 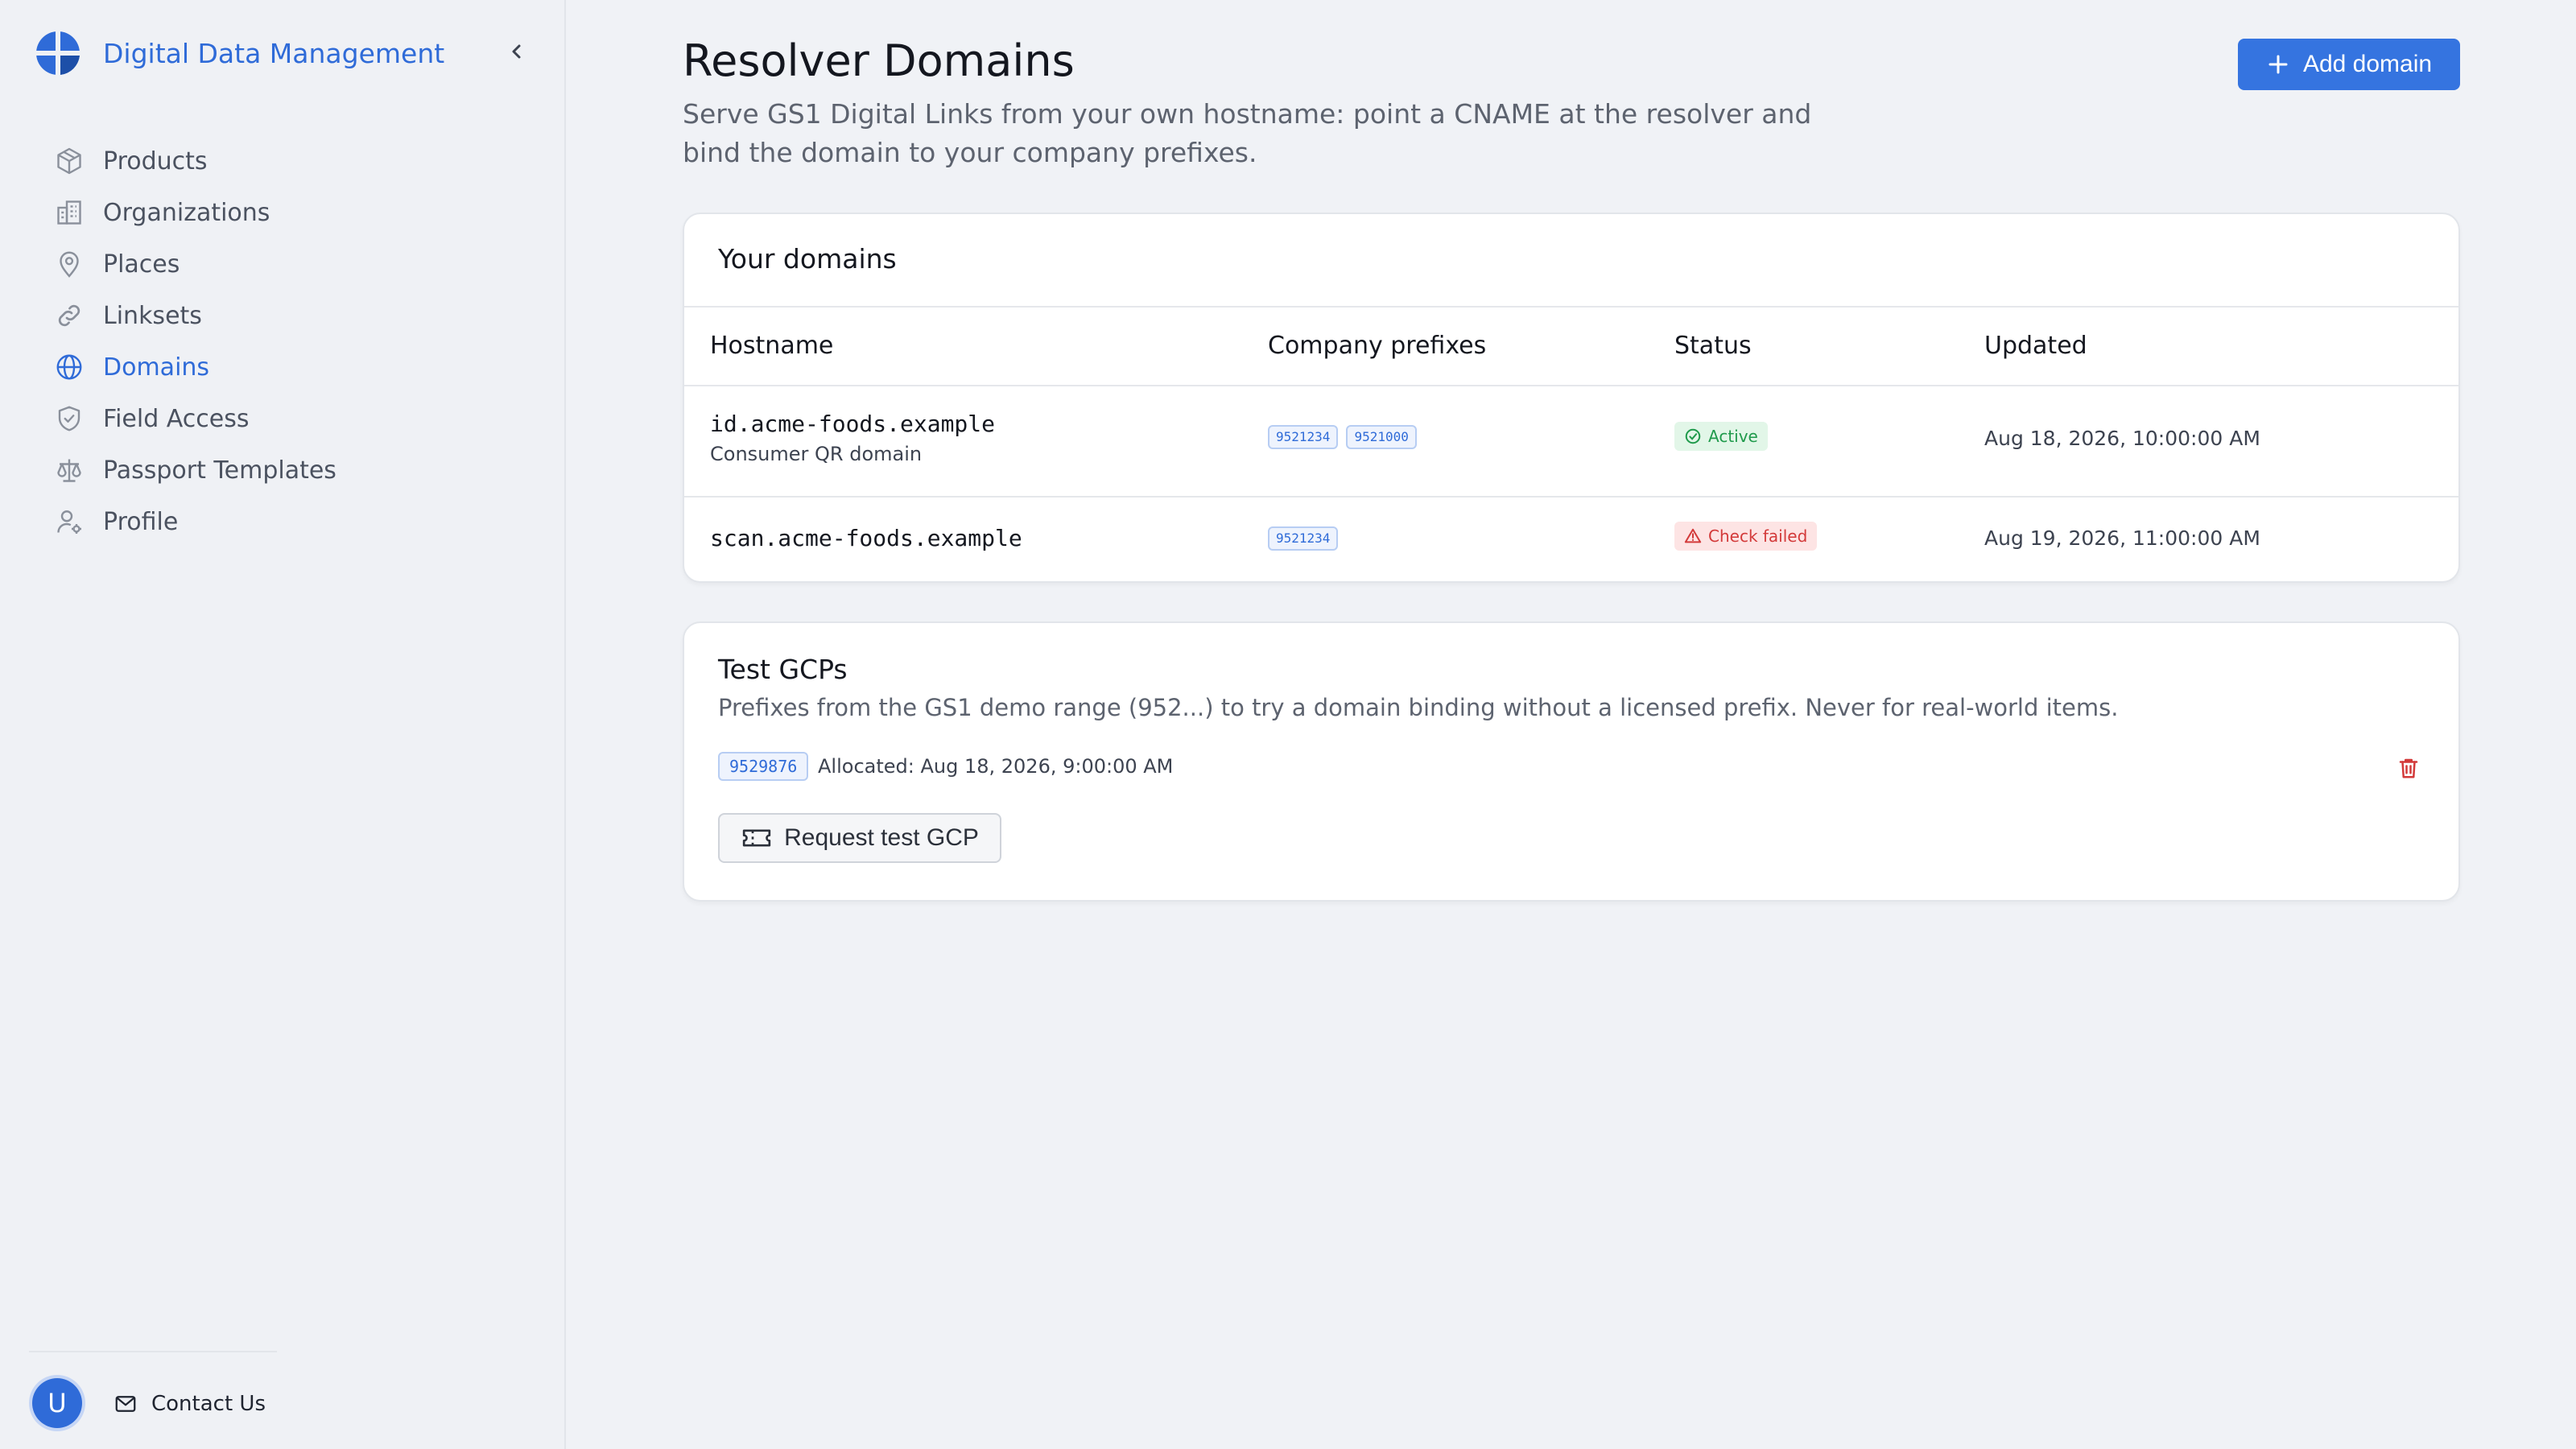 I want to click on sidebar-item-products: Products, so click(x=194, y=161).